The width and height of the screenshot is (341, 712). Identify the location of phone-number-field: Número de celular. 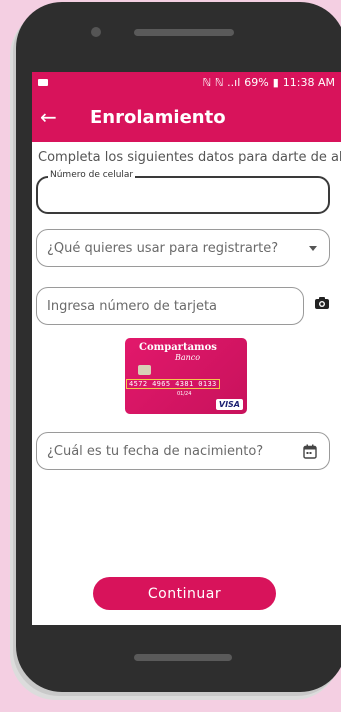
(183, 192).